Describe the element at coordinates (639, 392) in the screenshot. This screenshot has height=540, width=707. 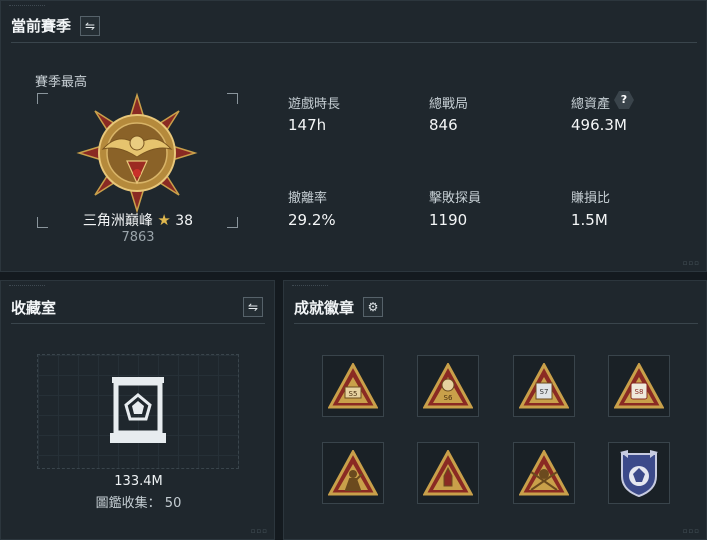
I see `badge-text: S8` at that location.